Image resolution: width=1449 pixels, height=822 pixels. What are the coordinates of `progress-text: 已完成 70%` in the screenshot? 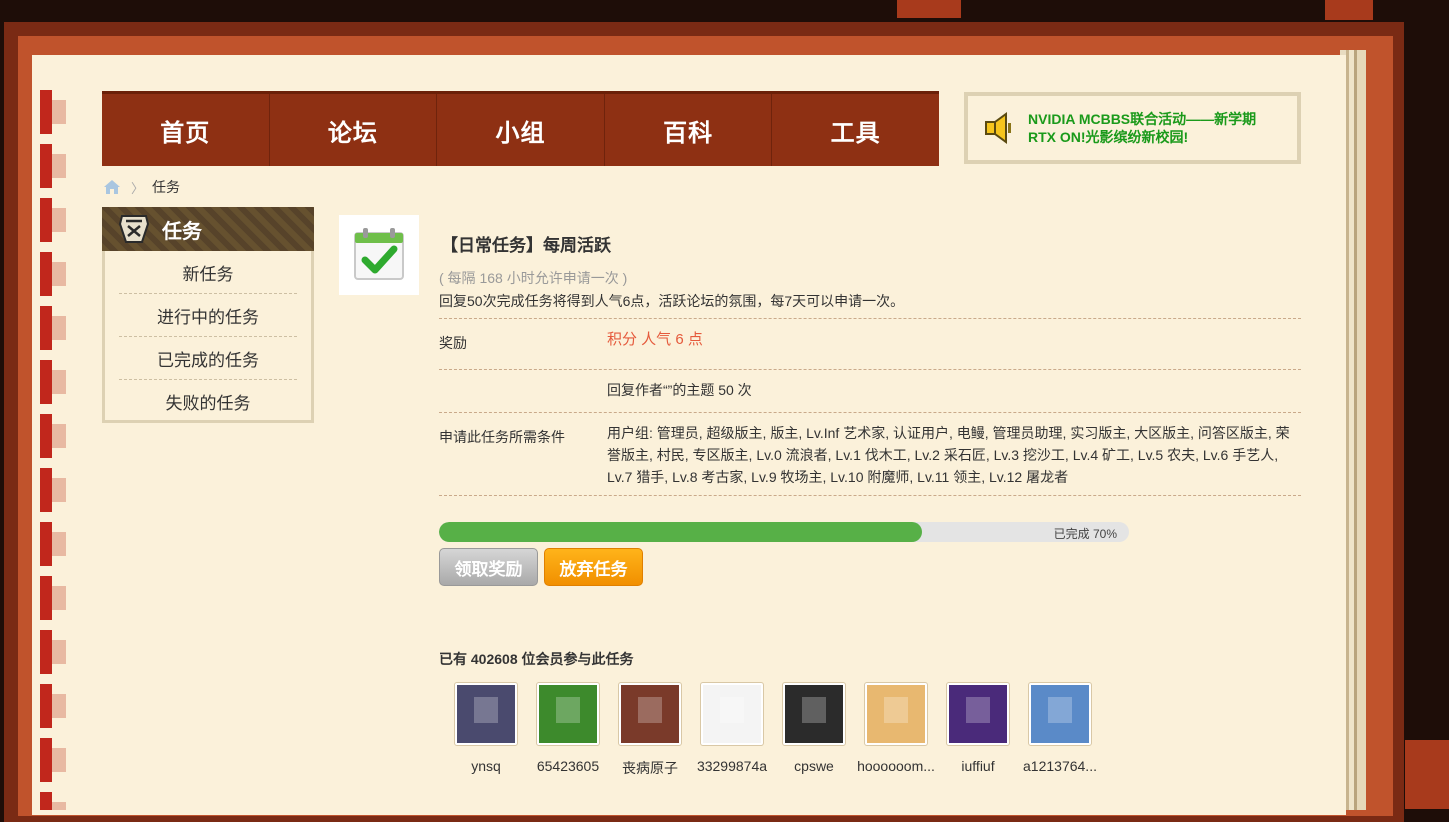 It's located at (1085, 534).